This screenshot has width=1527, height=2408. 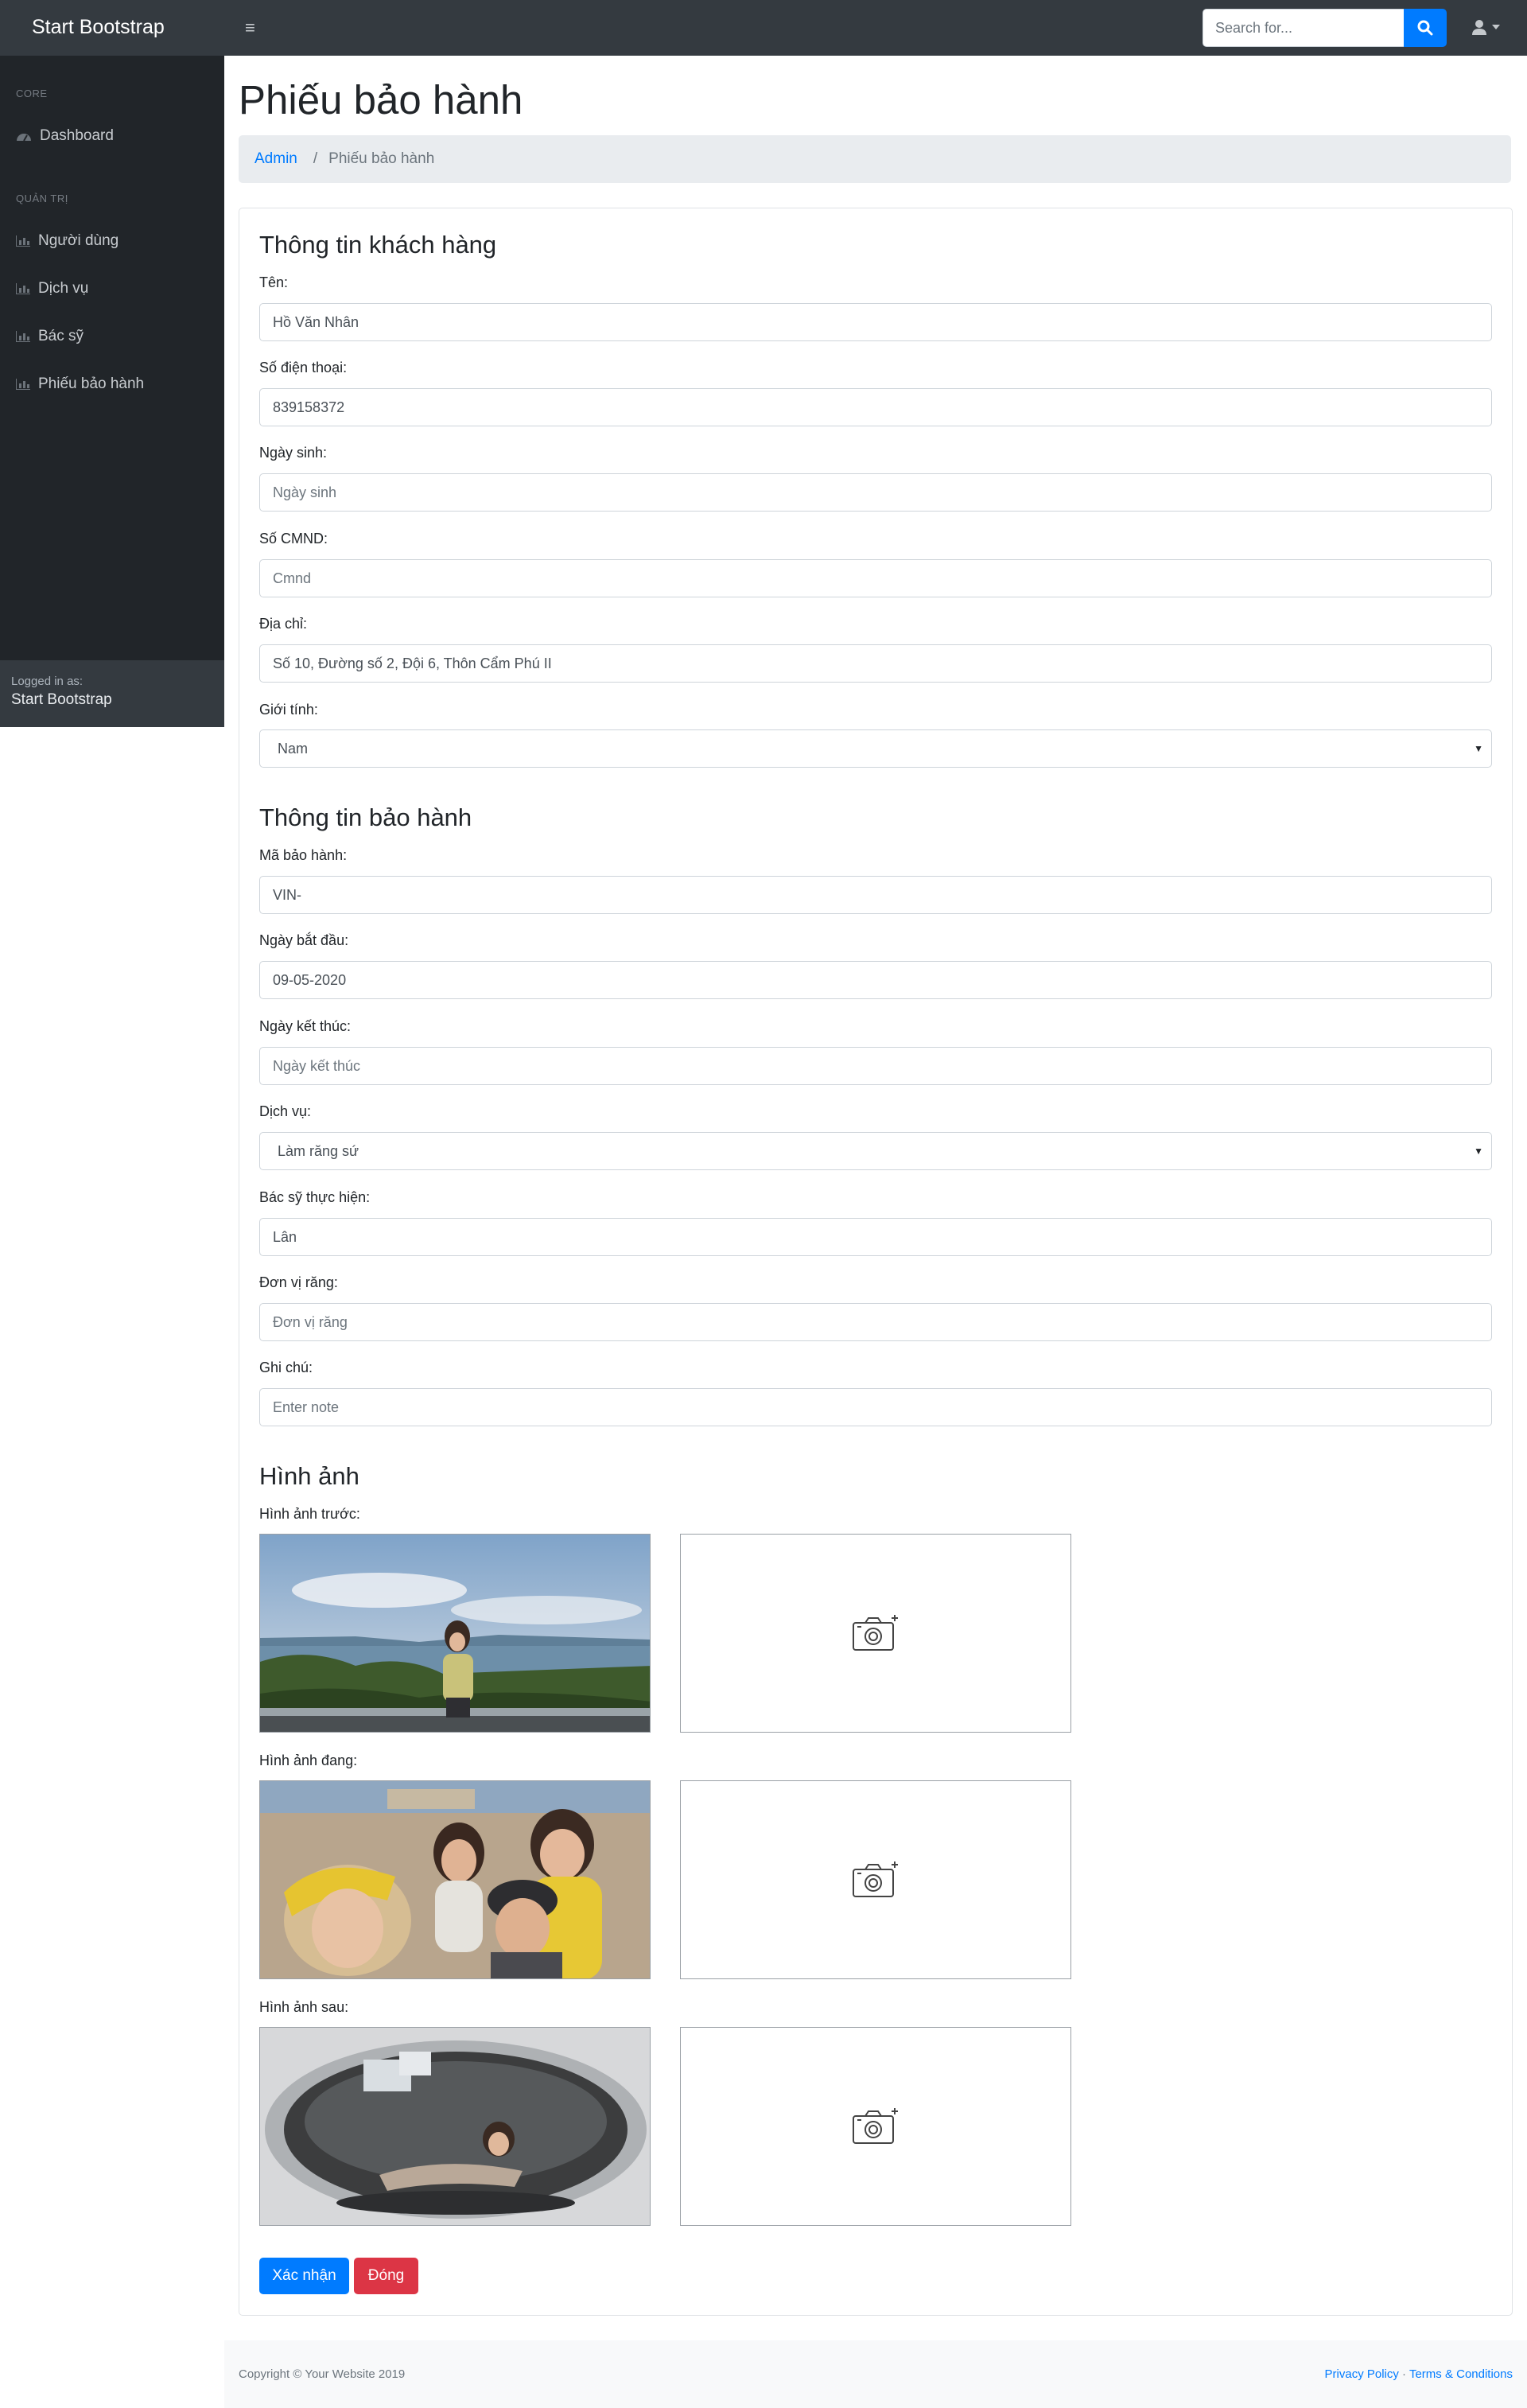 What do you see at coordinates (298, 1282) in the screenshot?
I see `tooth-unit-label: Đơn vị răng:` at bounding box center [298, 1282].